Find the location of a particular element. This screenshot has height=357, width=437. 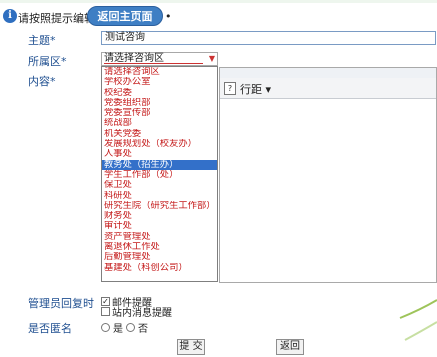

dropdown-option: 党委宣传部 is located at coordinates (159, 113).